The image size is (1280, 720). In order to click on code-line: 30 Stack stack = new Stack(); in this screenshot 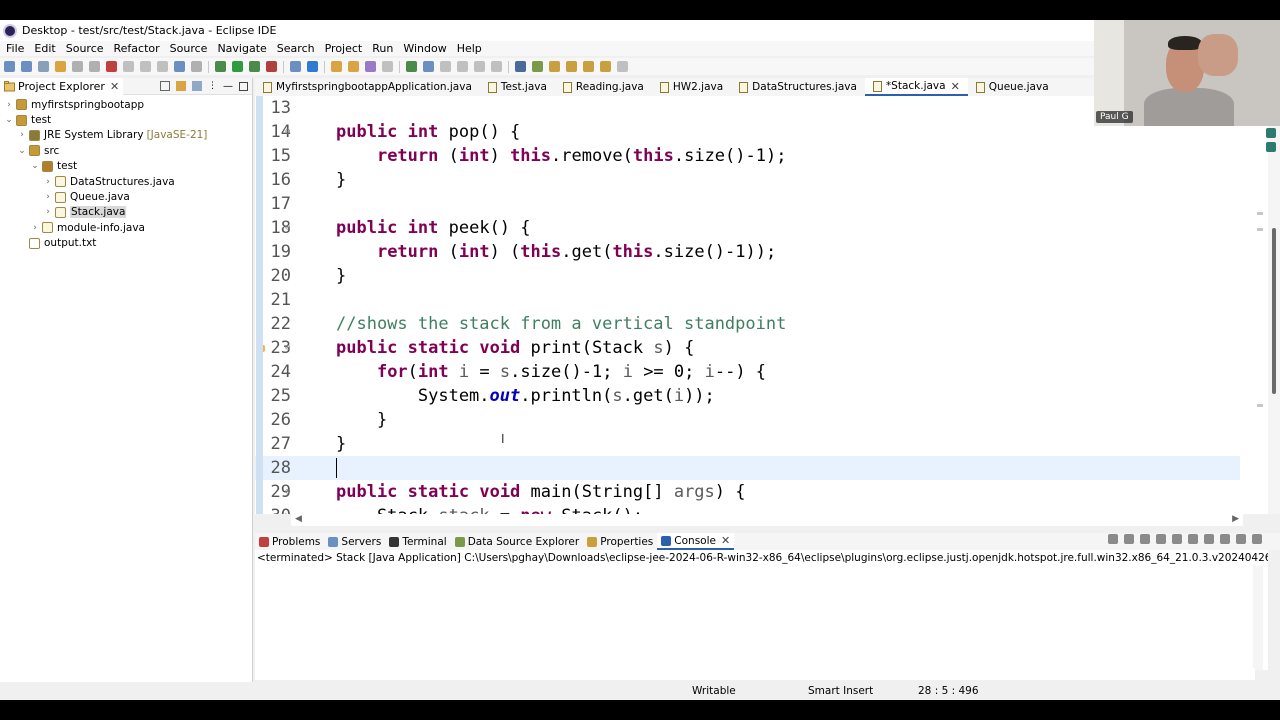, I will do `click(747, 509)`.